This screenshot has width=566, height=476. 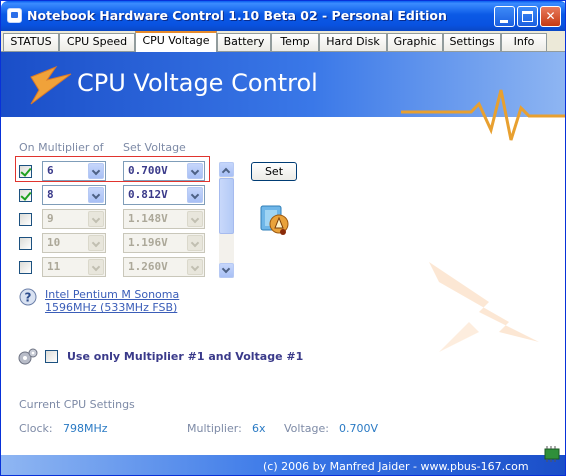 What do you see at coordinates (226, 206) in the screenshot?
I see `scroll-thumb` at bounding box center [226, 206].